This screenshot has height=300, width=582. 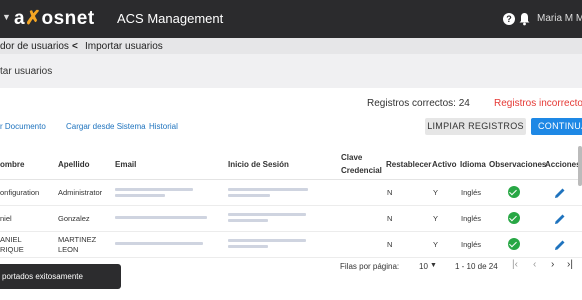 What do you see at coordinates (408, 164) in the screenshot?
I see `column-restablecer: Restablecer` at bounding box center [408, 164].